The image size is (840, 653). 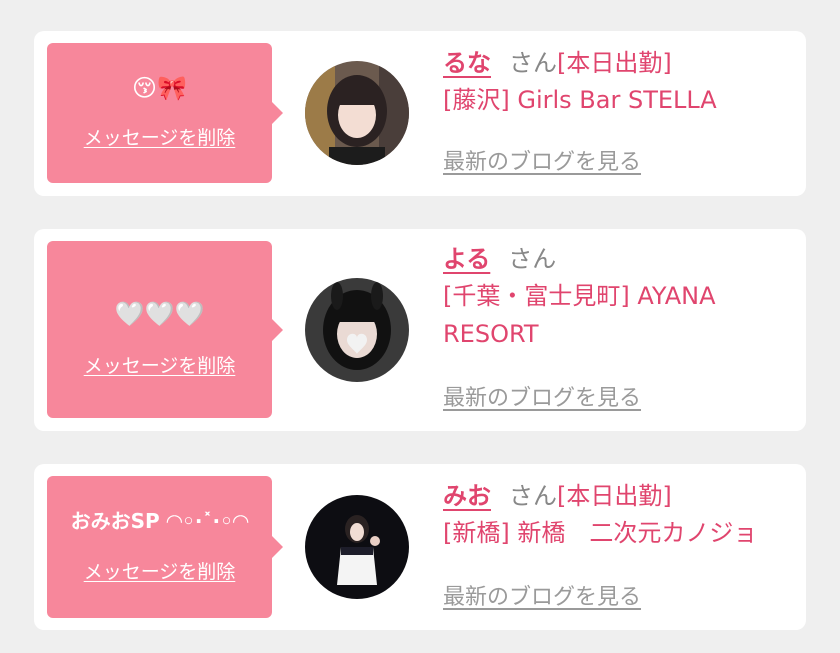 I want to click on message-text: 🤍🤍🤍, so click(x=159, y=314).